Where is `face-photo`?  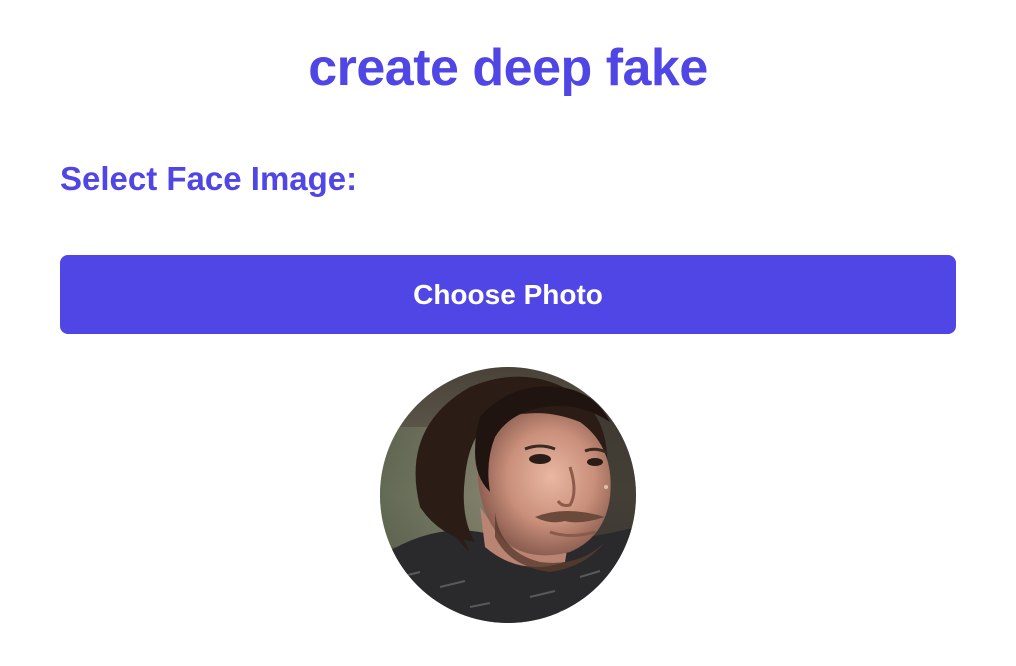 face-photo is located at coordinates (508, 495).